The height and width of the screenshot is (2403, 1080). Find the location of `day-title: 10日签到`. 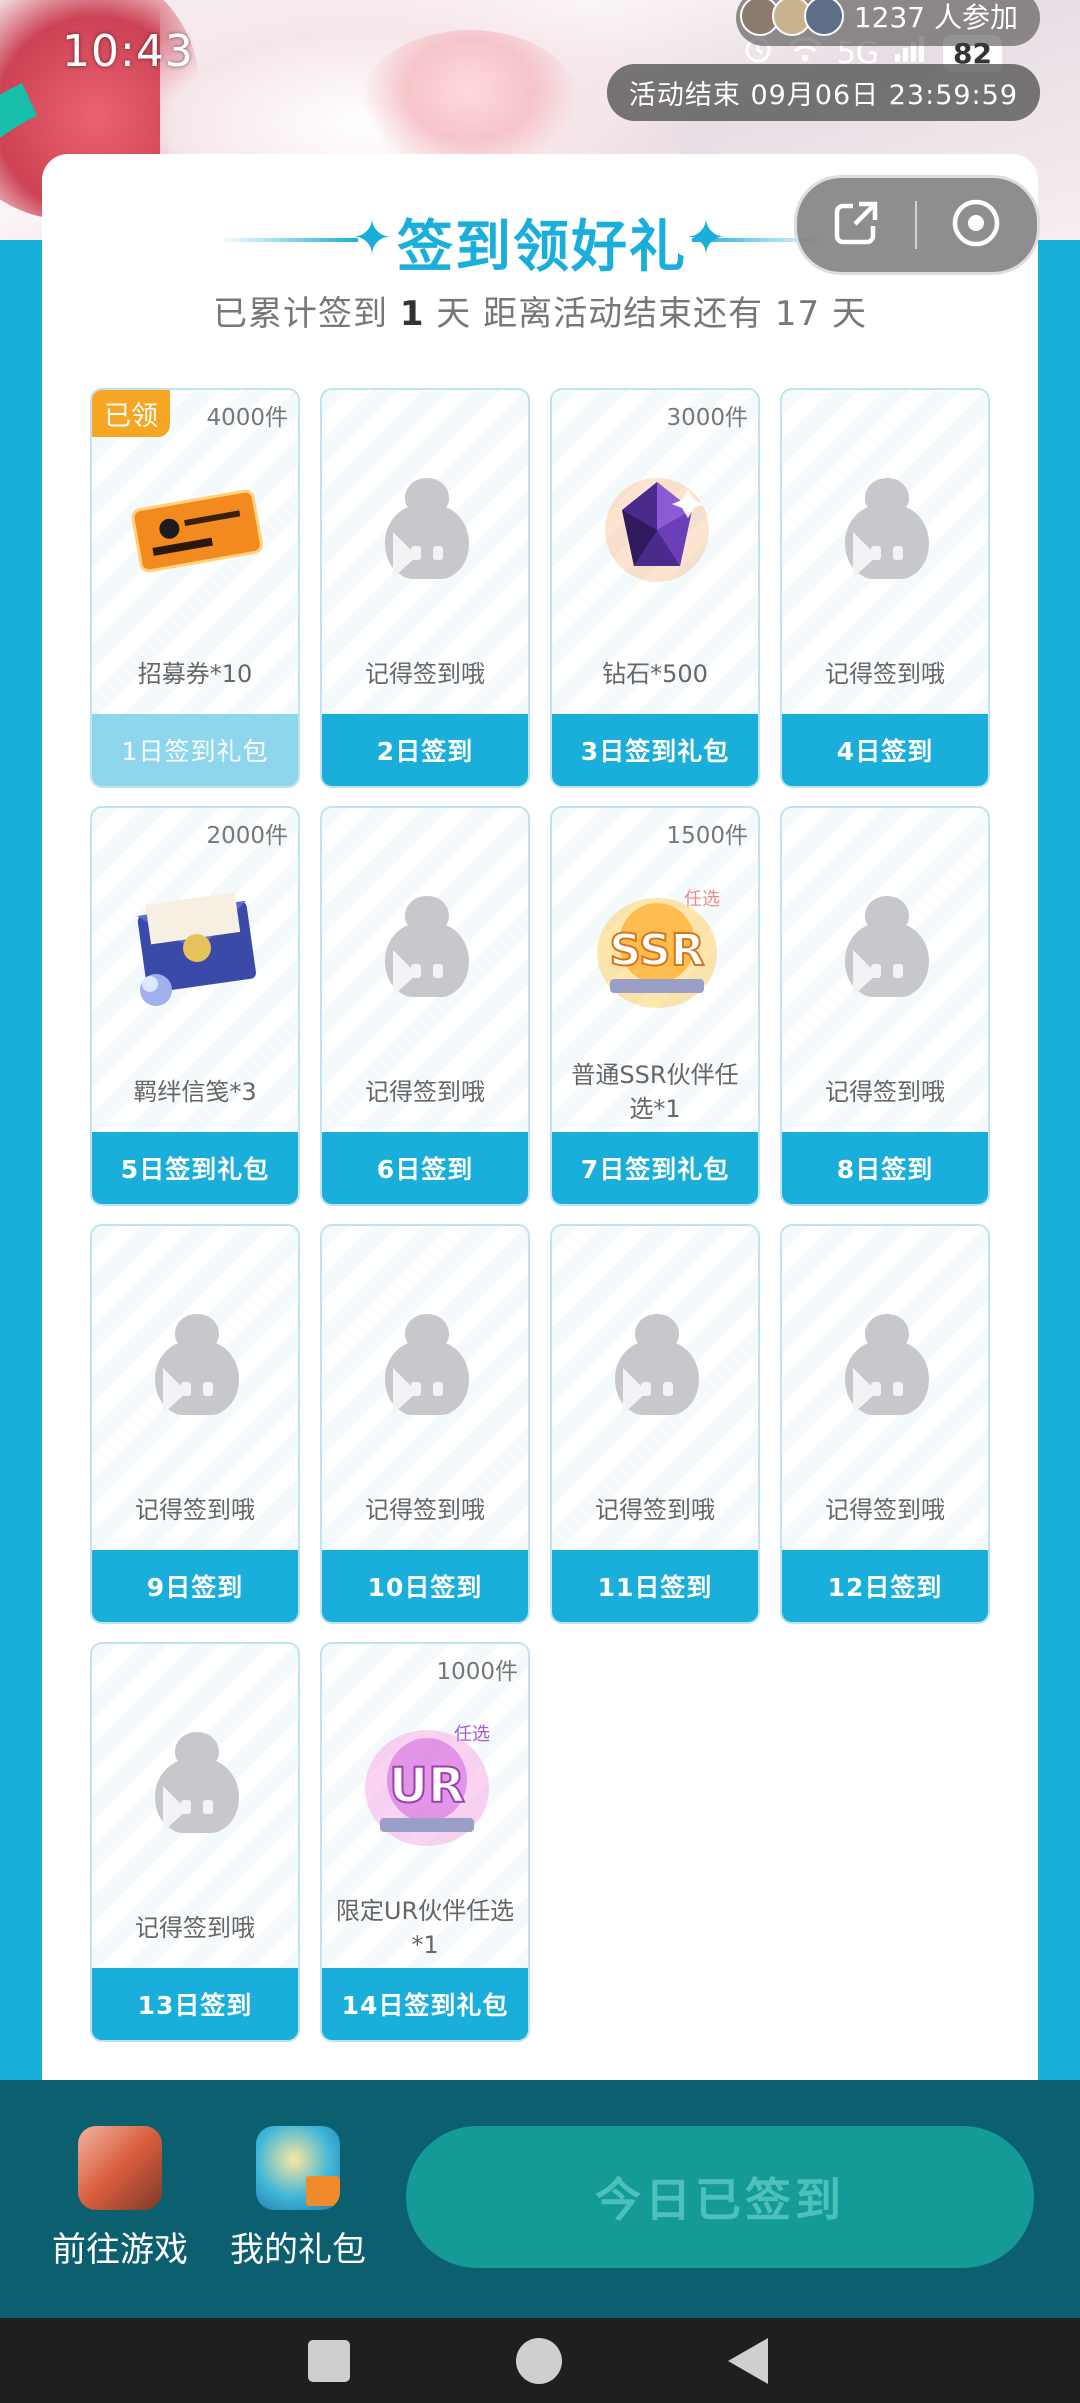

day-title: 10日签到 is located at coordinates (425, 1586).